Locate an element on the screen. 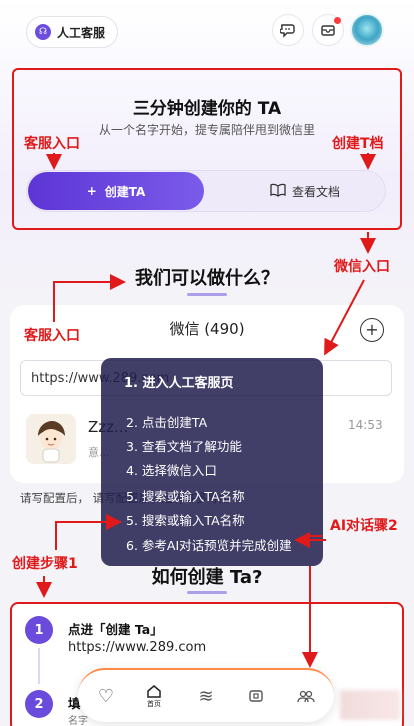 The width and height of the screenshot is (414, 726). view-docs-button: 查看文档 is located at coordinates (305, 191).